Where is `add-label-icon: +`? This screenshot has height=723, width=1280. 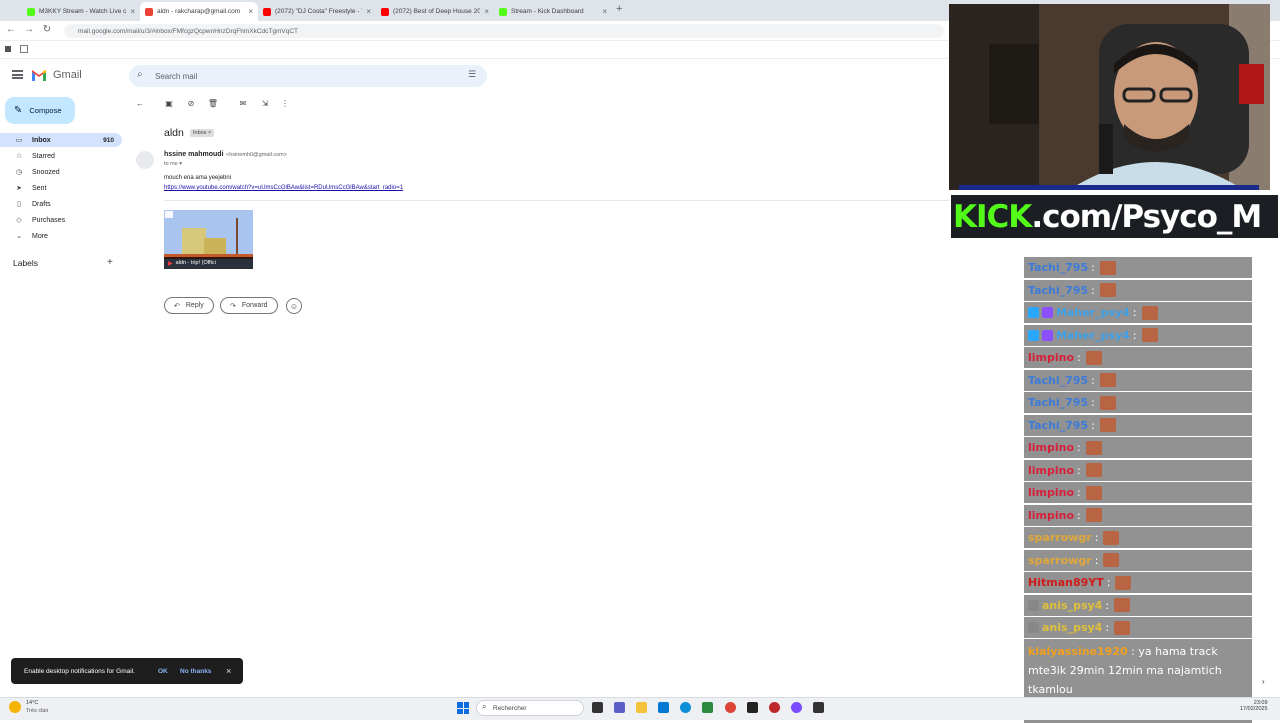 add-label-icon: + is located at coordinates (110, 262).